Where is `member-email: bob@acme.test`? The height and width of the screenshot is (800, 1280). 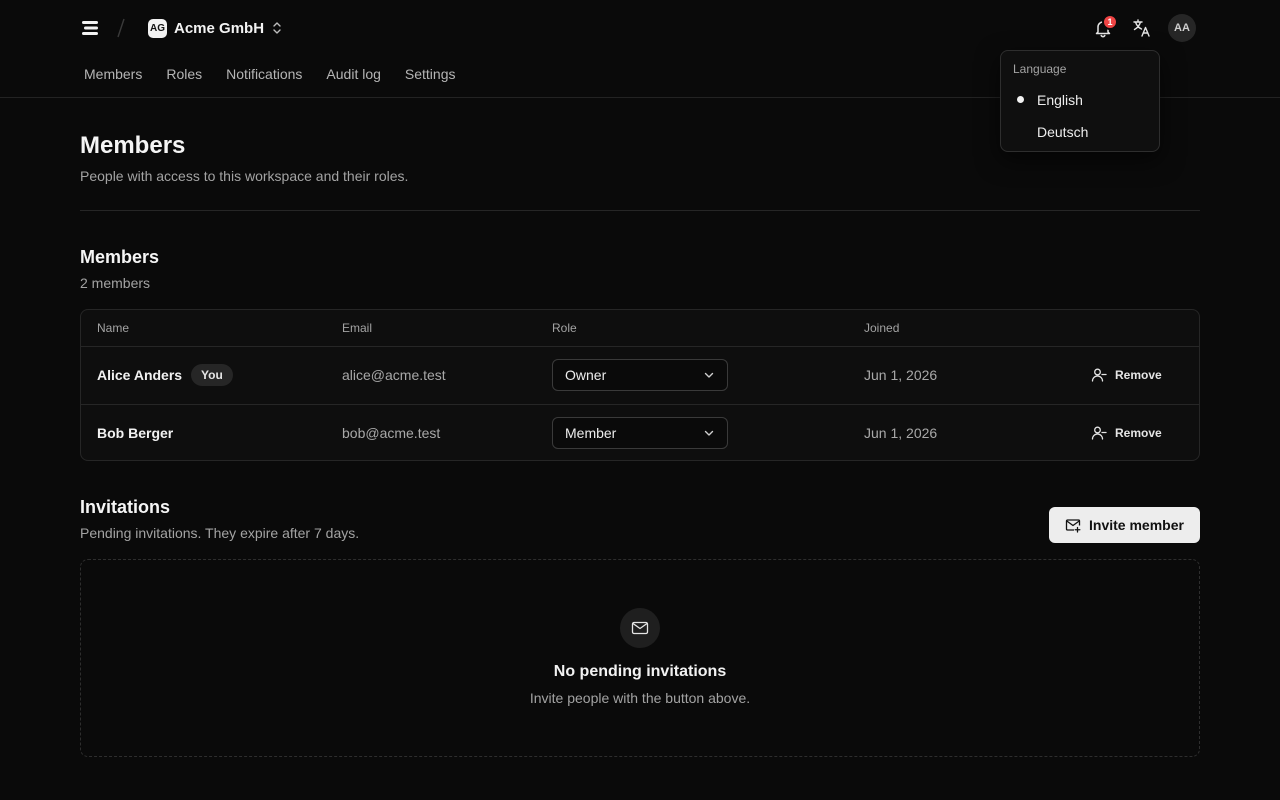 member-email: bob@acme.test is located at coordinates (391, 433).